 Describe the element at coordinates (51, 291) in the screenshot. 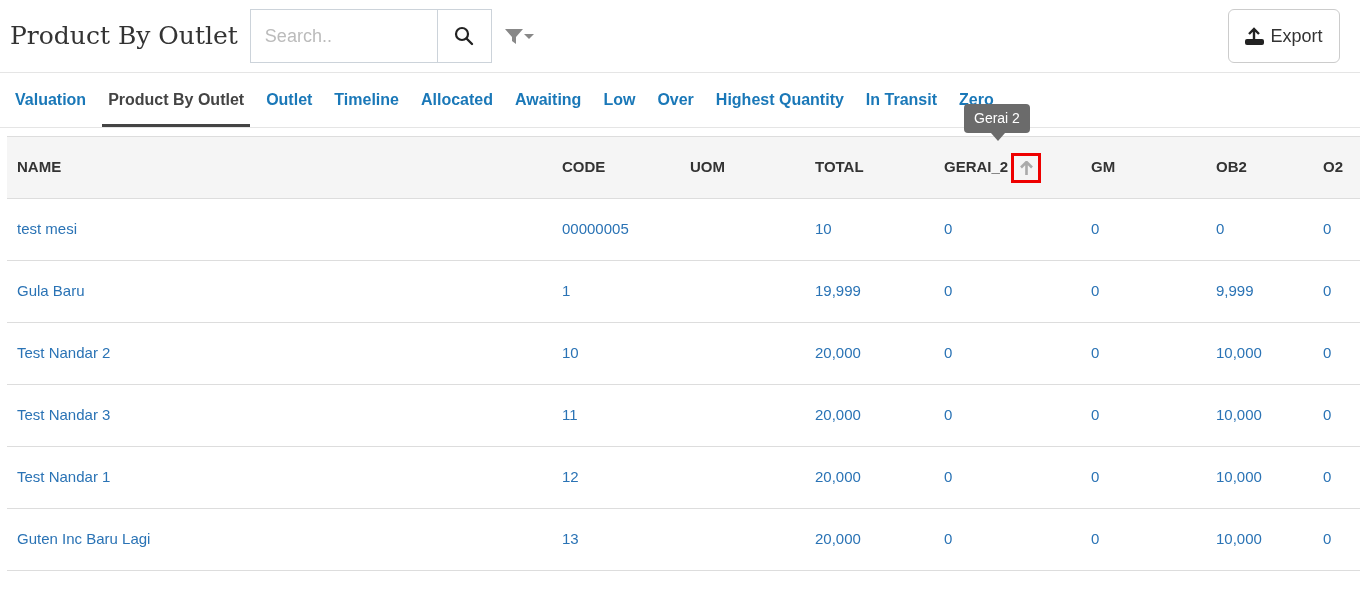

I see `table-cell: Gula Baru` at that location.